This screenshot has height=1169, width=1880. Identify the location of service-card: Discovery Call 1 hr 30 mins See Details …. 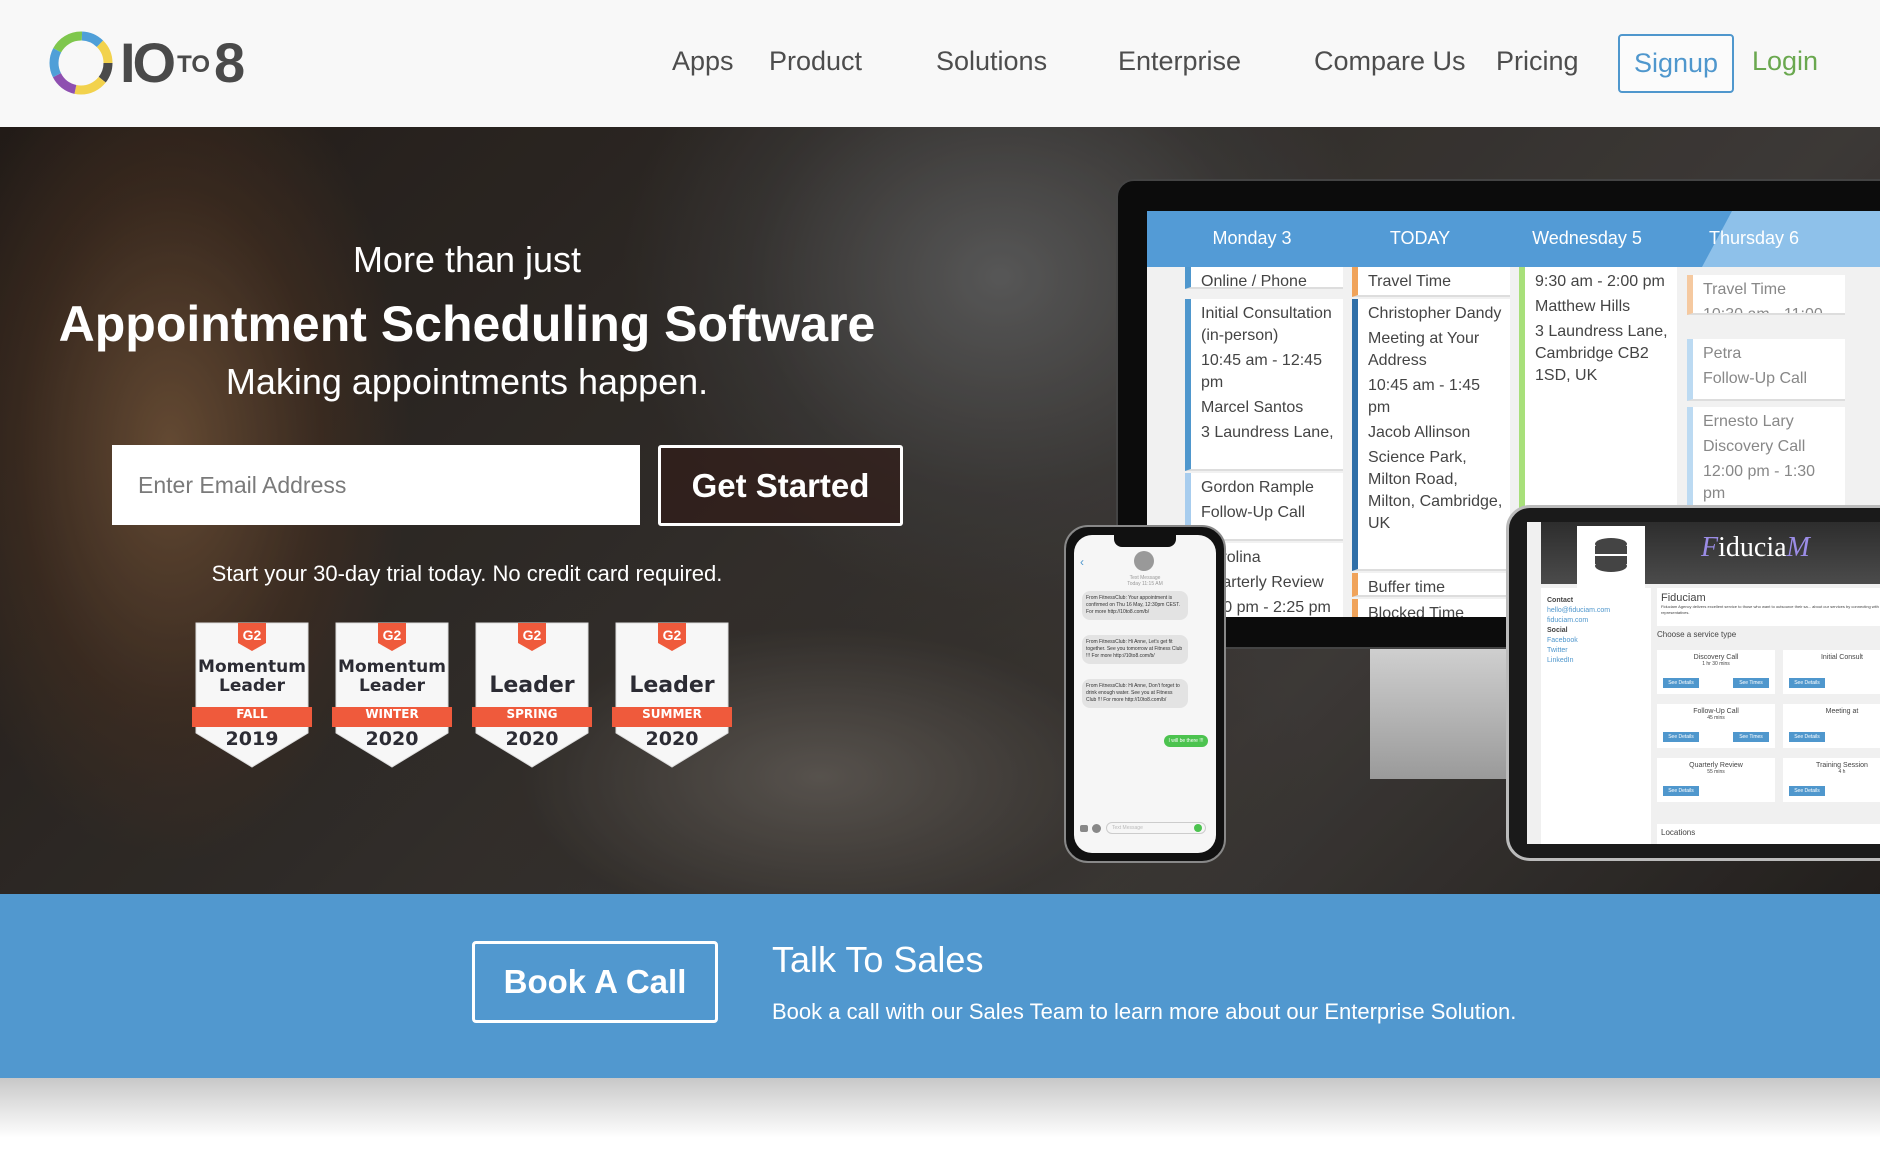
(1716, 672).